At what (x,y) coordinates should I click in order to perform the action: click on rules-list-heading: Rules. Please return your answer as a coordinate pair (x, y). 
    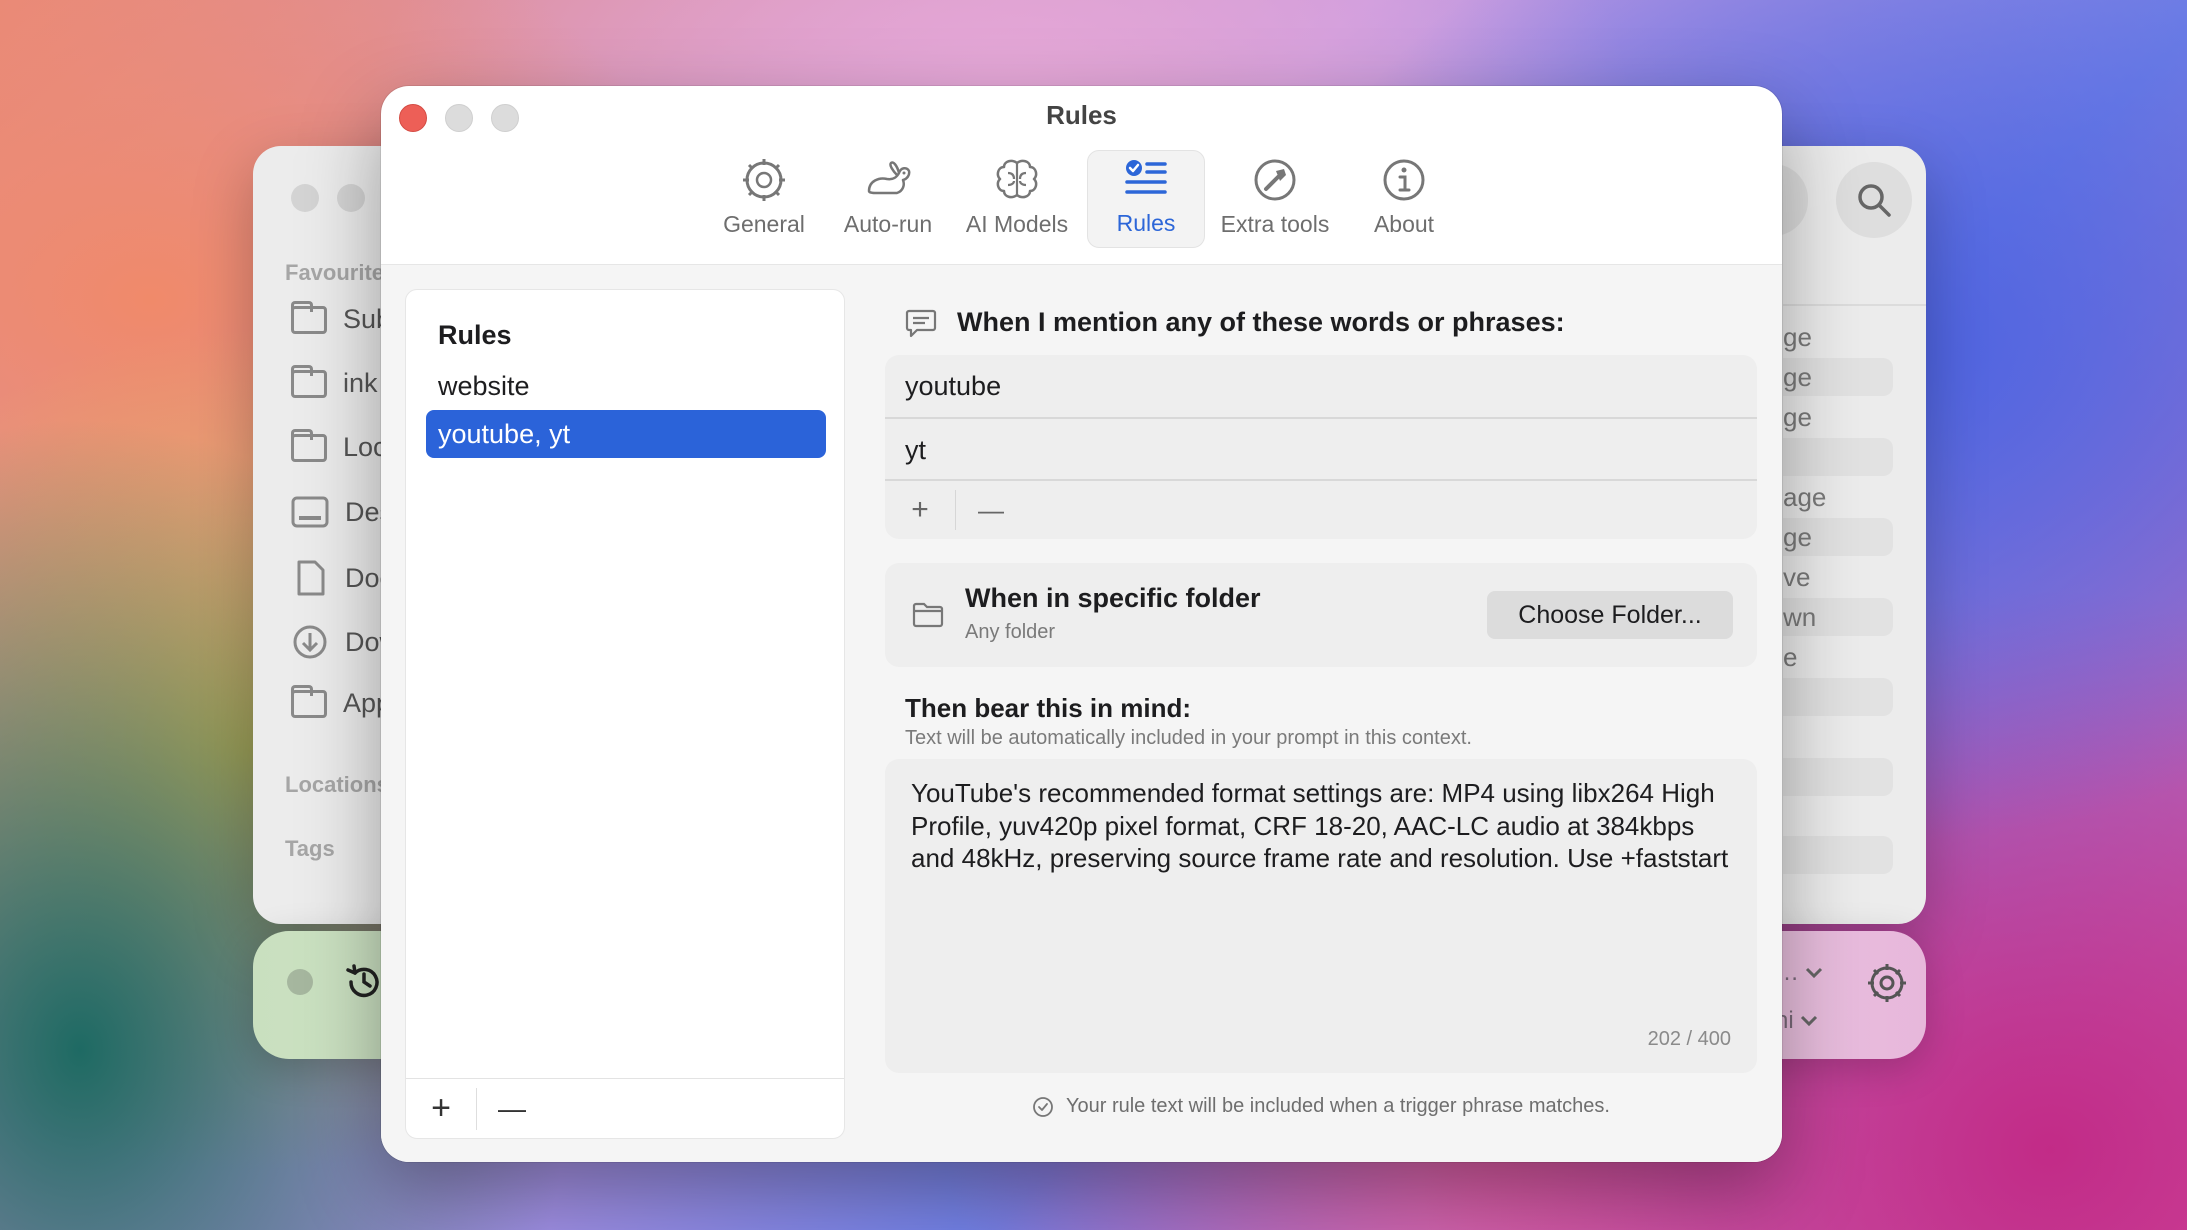
    Looking at the image, I should click on (475, 335).